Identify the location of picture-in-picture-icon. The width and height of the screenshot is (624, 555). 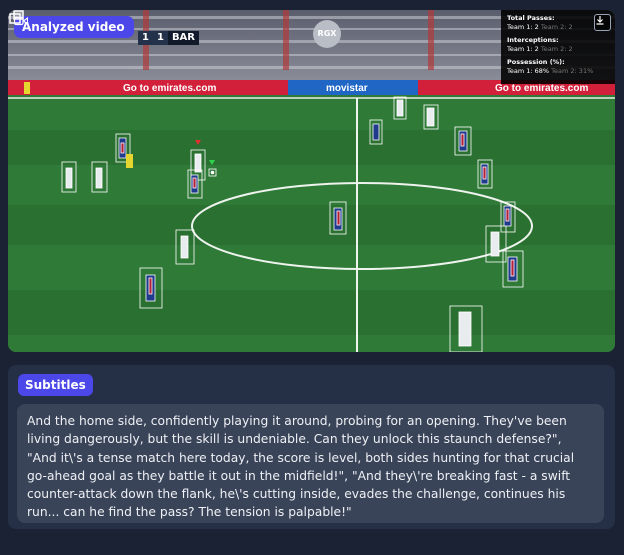
(16, 18).